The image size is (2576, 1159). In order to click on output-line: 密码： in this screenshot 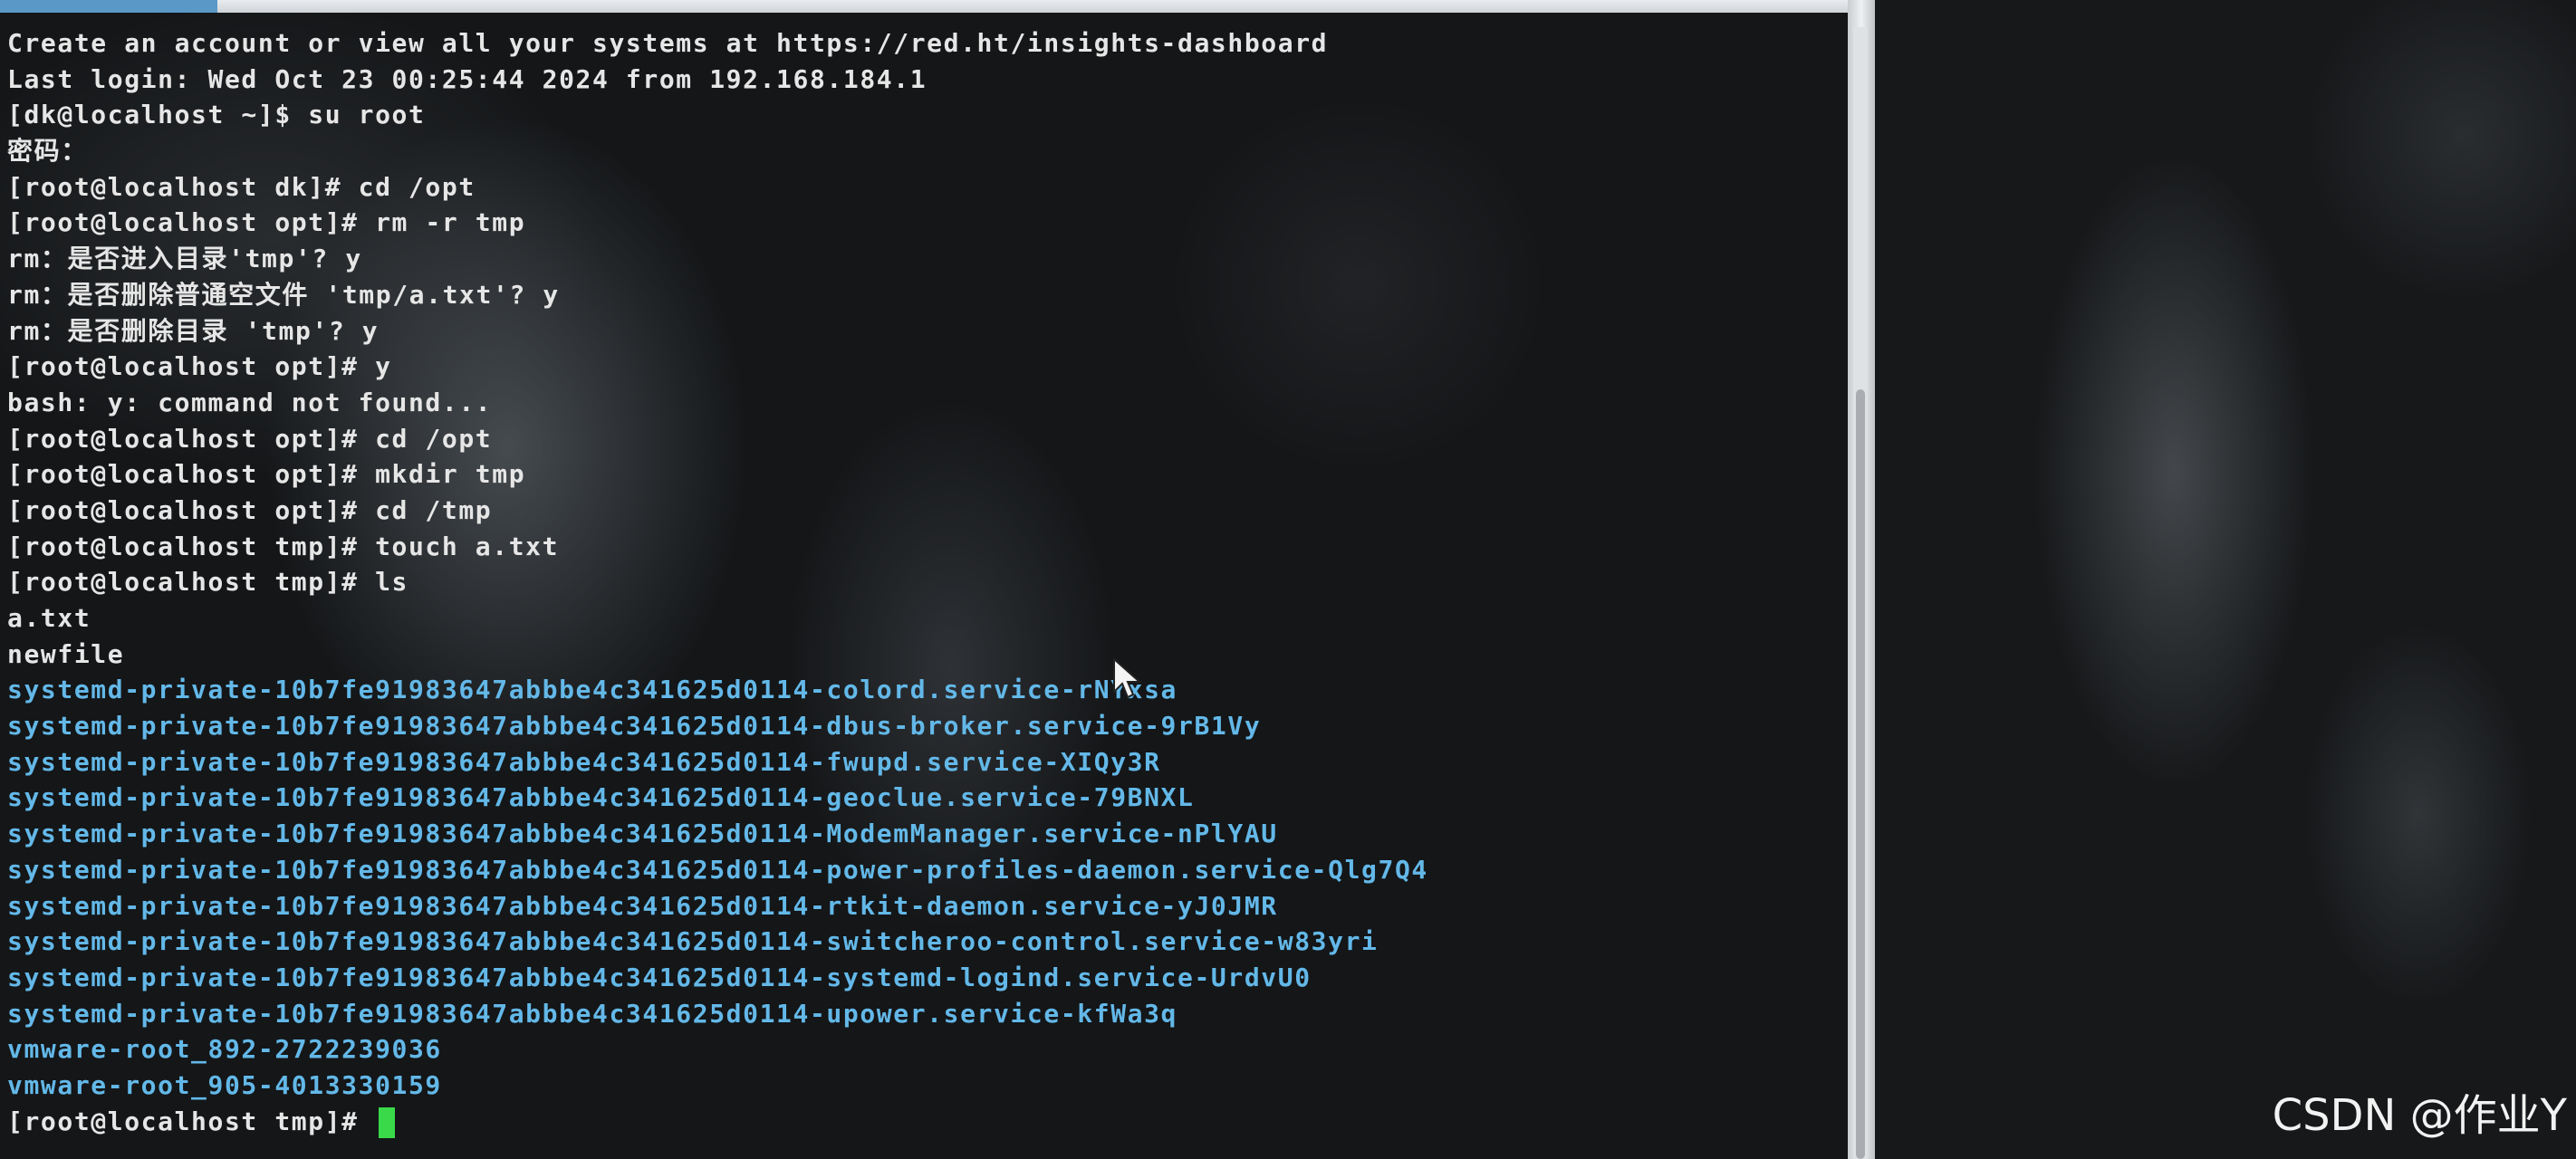, I will do `click(47, 151)`.